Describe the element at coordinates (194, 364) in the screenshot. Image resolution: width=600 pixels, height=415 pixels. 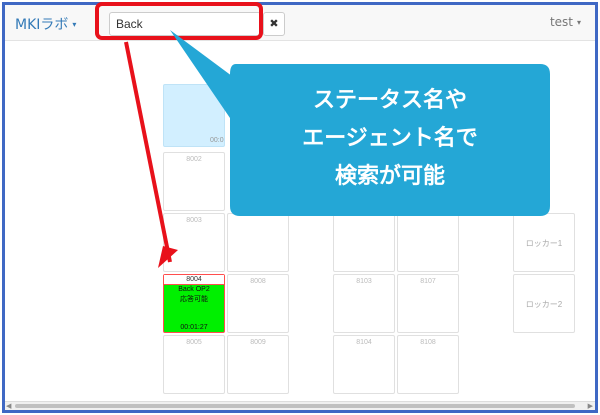
I see `seat-cell-8005: 8005` at that location.